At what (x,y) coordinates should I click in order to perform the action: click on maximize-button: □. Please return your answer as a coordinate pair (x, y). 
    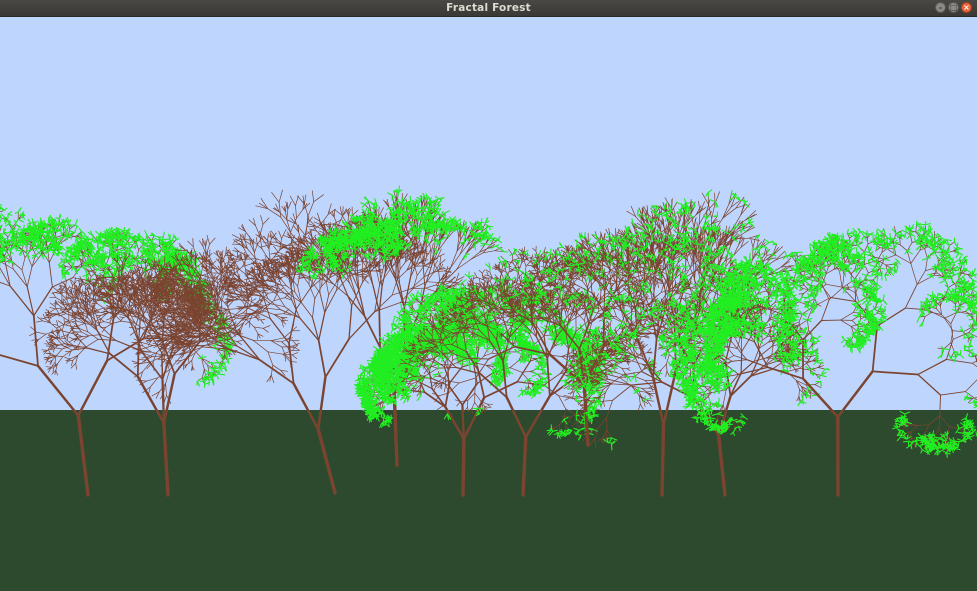
    Looking at the image, I should click on (953, 7).